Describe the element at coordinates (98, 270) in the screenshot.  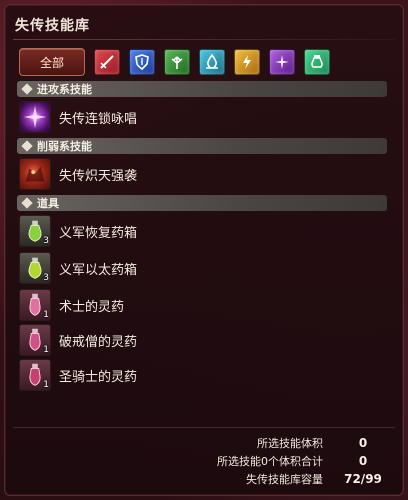
I see `item-name: 义军以太药箱` at that location.